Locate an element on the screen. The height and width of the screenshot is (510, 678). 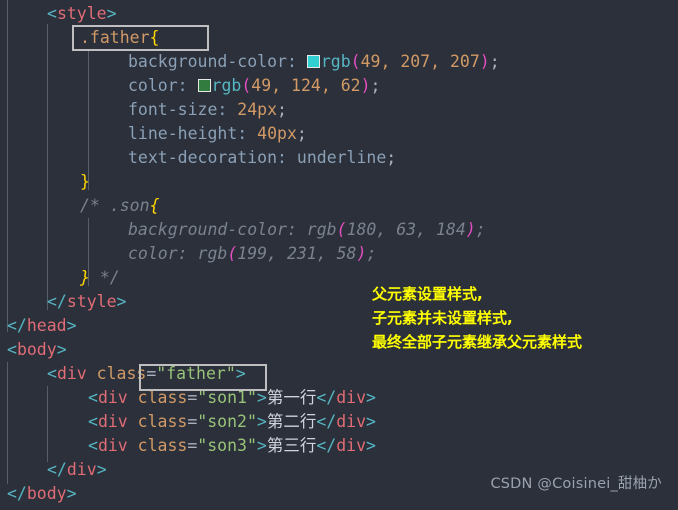
comment-close: */ is located at coordinates (109, 277).